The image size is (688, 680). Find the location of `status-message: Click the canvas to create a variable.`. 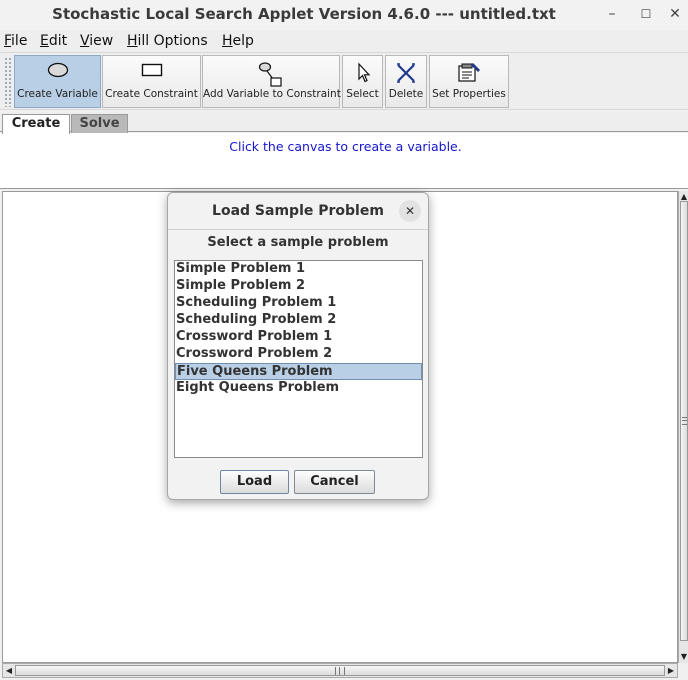

status-message: Click the canvas to create a variable. is located at coordinates (345, 146).